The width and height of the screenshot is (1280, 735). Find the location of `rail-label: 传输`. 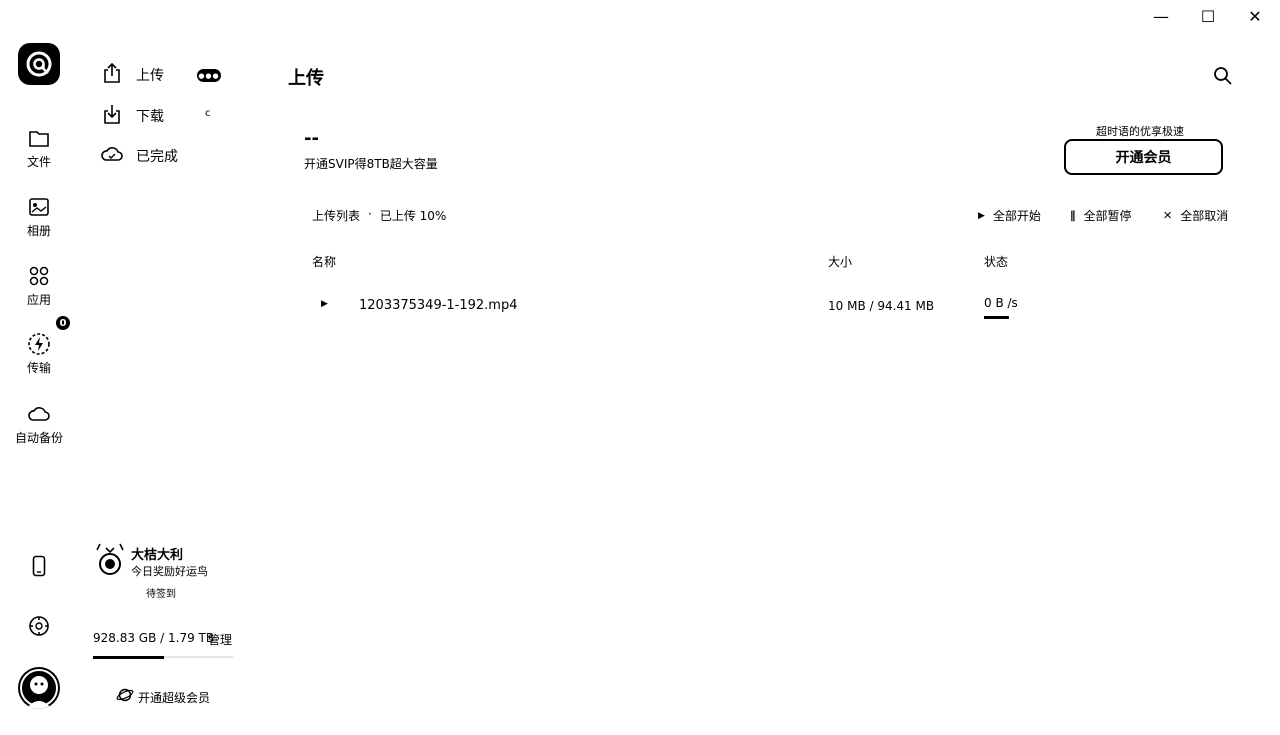

rail-label: 传输 is located at coordinates (38, 368).